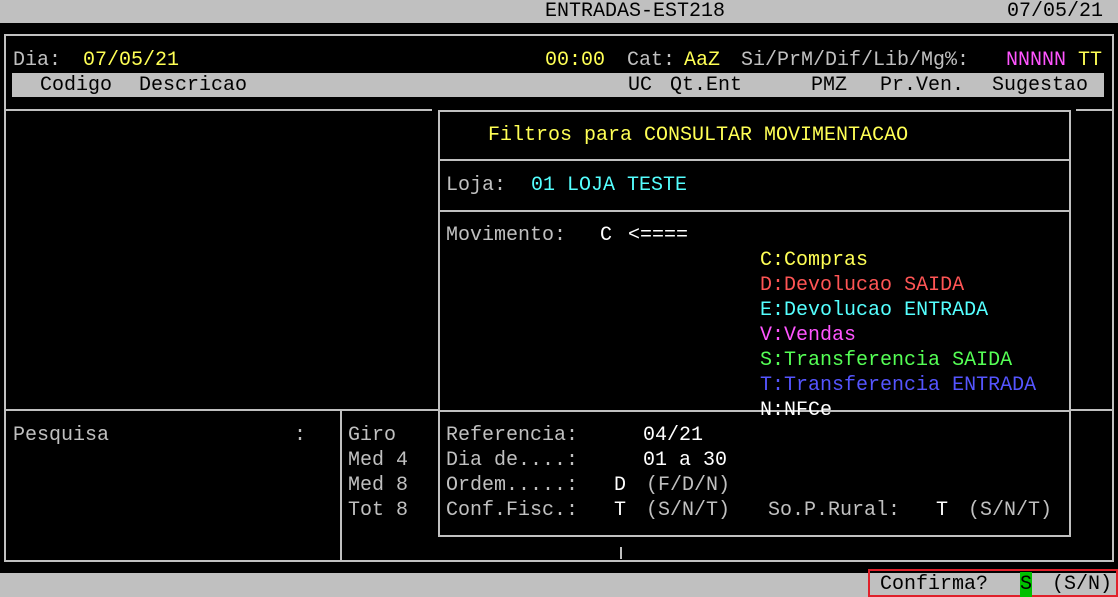 The width and height of the screenshot is (1118, 597). I want to click on col-descricao: Descricao, so click(193, 85).